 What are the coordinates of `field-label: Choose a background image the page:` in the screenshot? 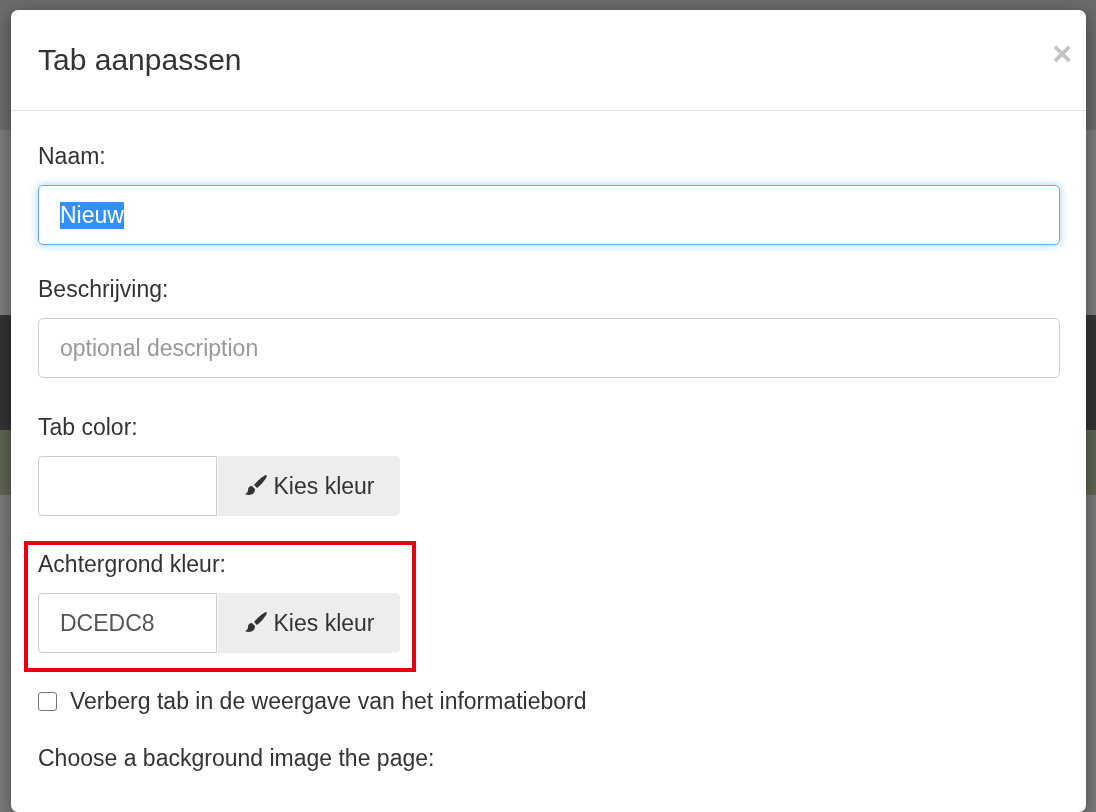 It's located at (237, 758).